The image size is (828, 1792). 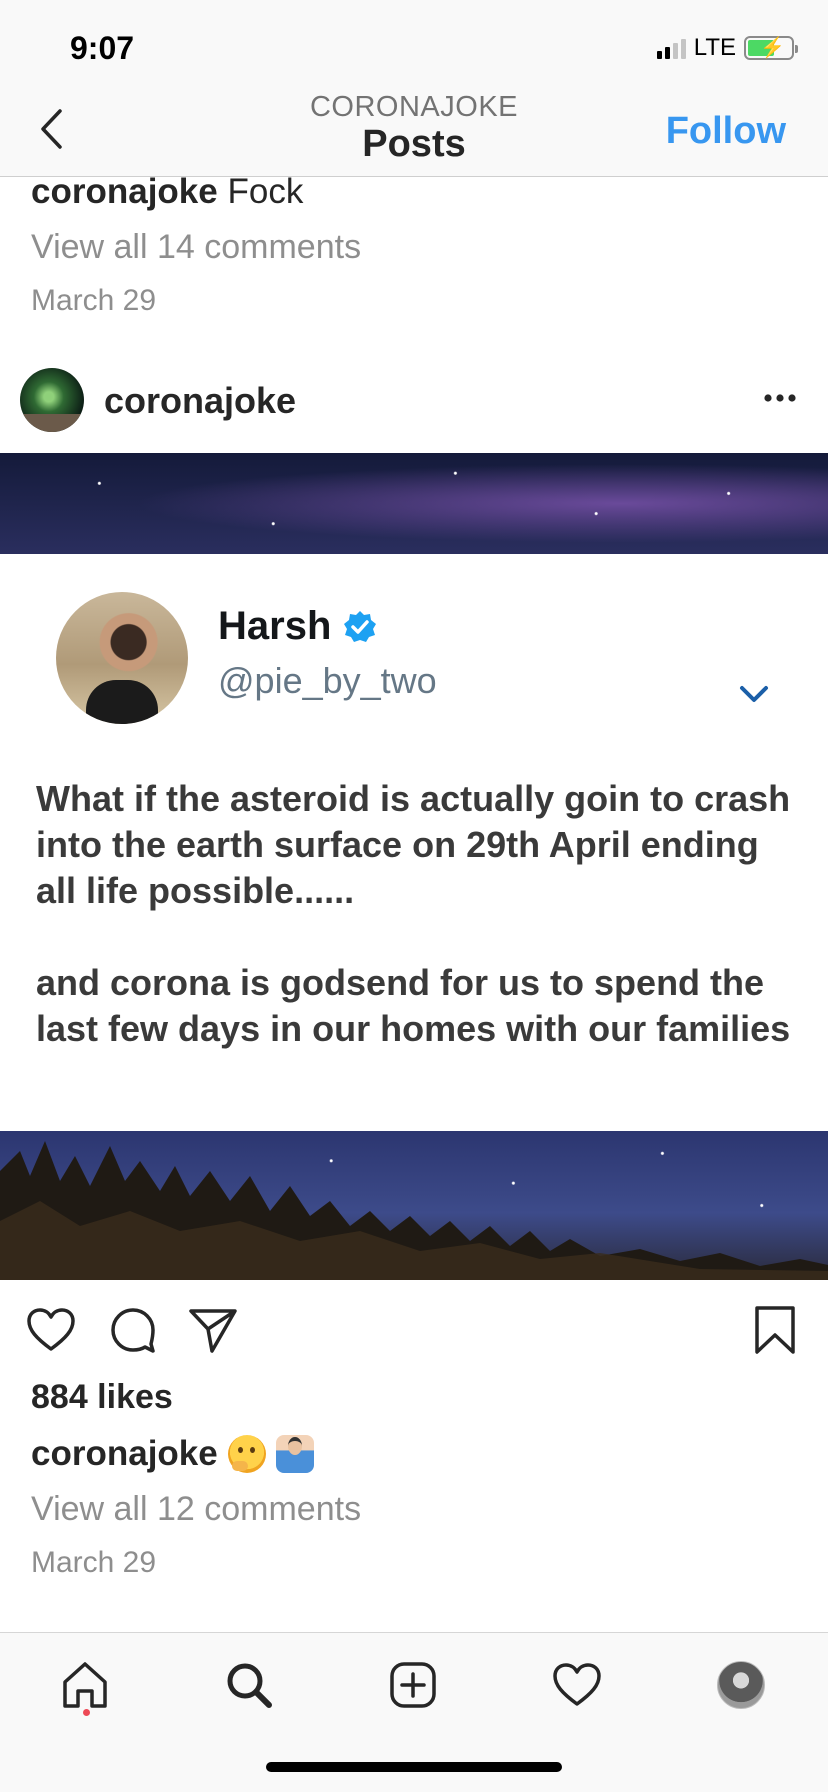 I want to click on nav-header: CORONAJOKE Posts Follow, so click(x=414, y=134).